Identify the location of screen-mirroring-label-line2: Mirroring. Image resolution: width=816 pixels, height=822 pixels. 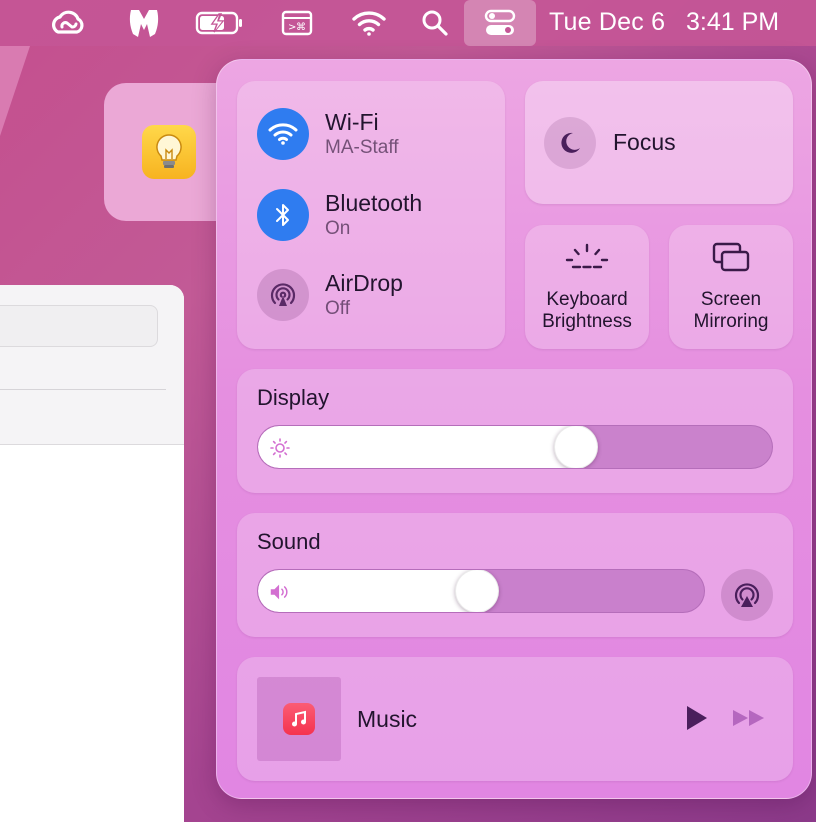
(731, 321).